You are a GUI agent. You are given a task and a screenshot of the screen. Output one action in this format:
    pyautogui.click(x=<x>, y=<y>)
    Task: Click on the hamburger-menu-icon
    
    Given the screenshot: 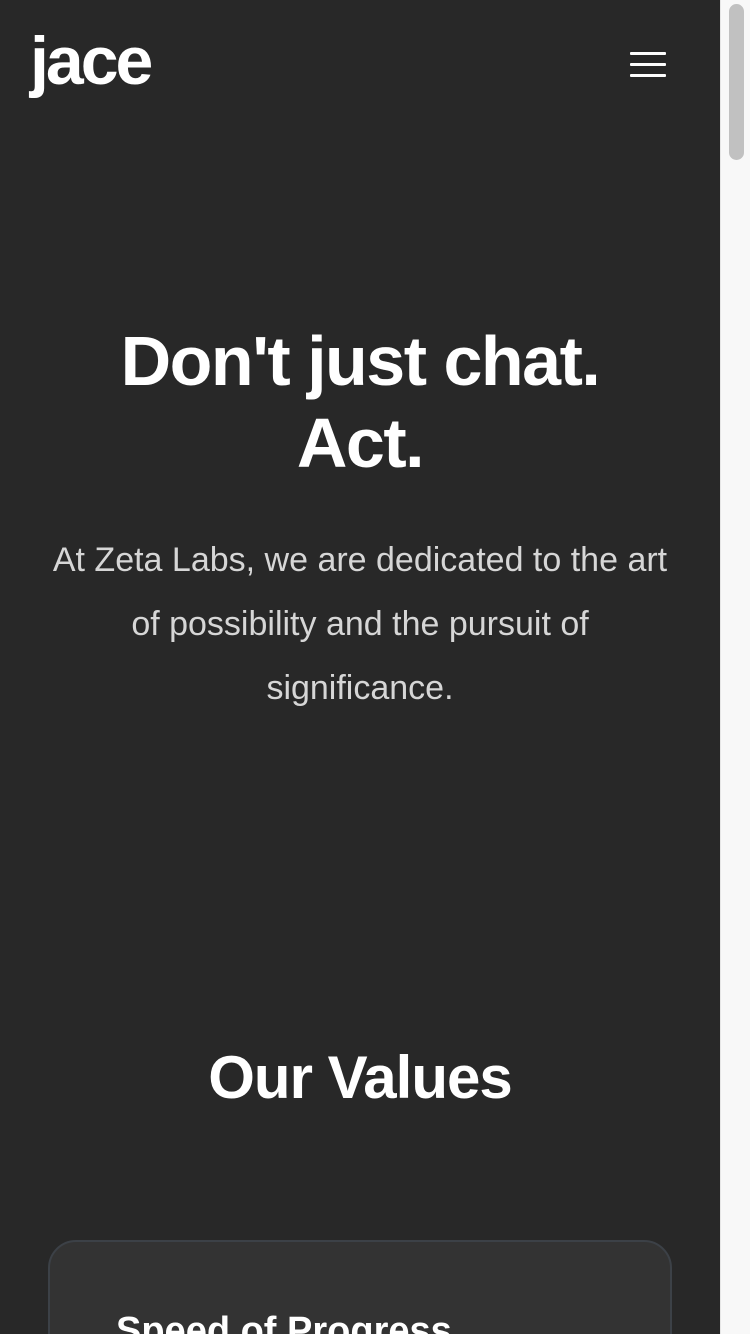 What is the action you would take?
    pyautogui.click(x=648, y=65)
    